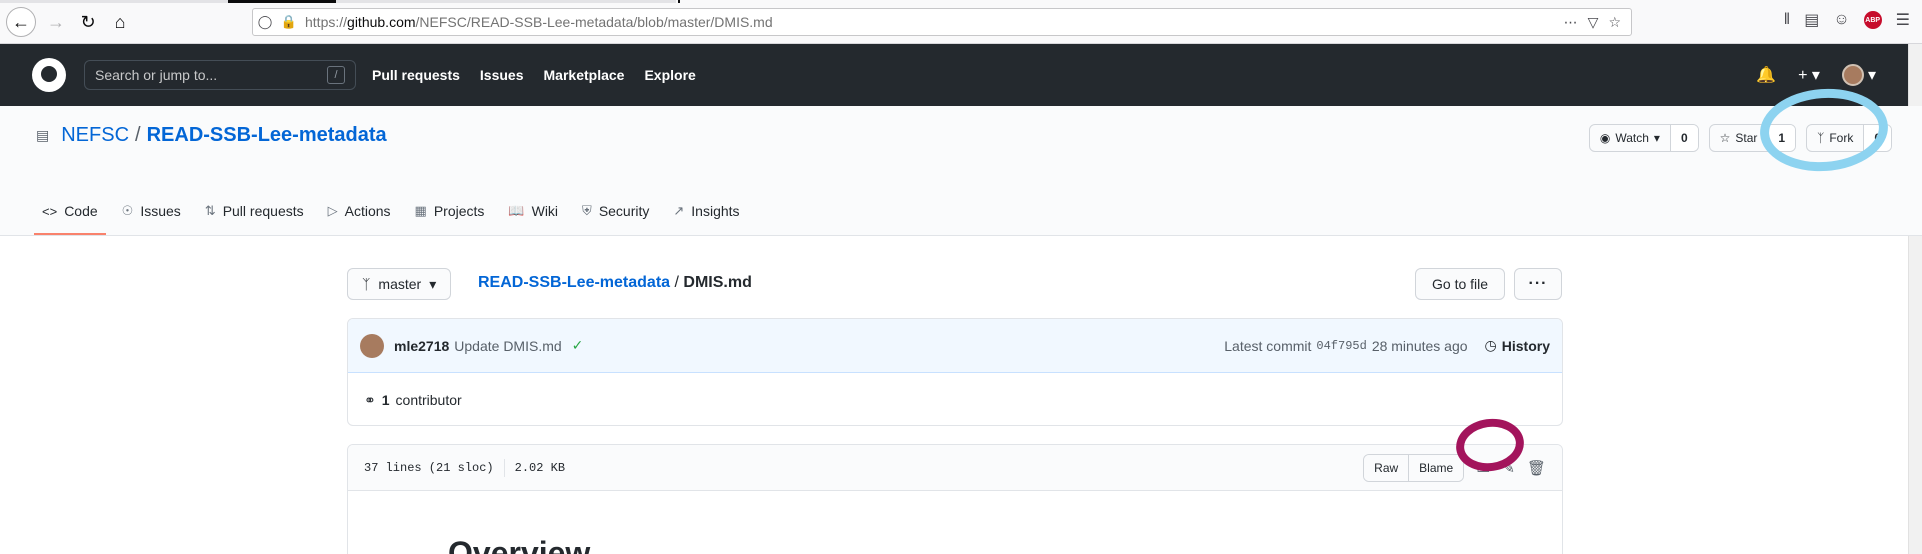 The height and width of the screenshot is (554, 1922). What do you see at coordinates (151, 212) in the screenshot?
I see `tab-issues: ☉ Issues` at bounding box center [151, 212].